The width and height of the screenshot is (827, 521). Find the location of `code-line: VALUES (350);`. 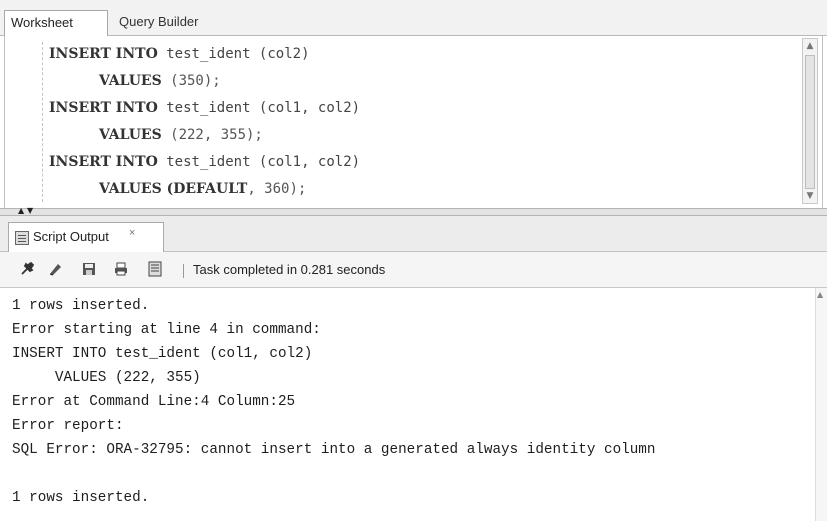

code-line: VALUES (350); is located at coordinates (160, 81).